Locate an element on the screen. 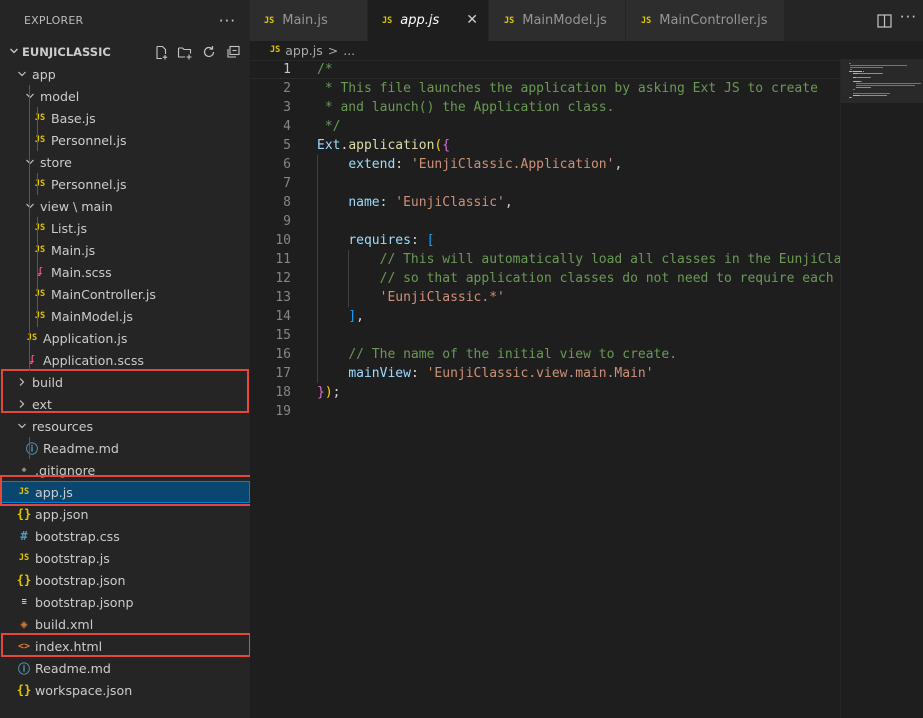 Image resolution: width=923 pixels, height=718 pixels. code-line: 3 * and launch() the Application class. is located at coordinates (545, 107).